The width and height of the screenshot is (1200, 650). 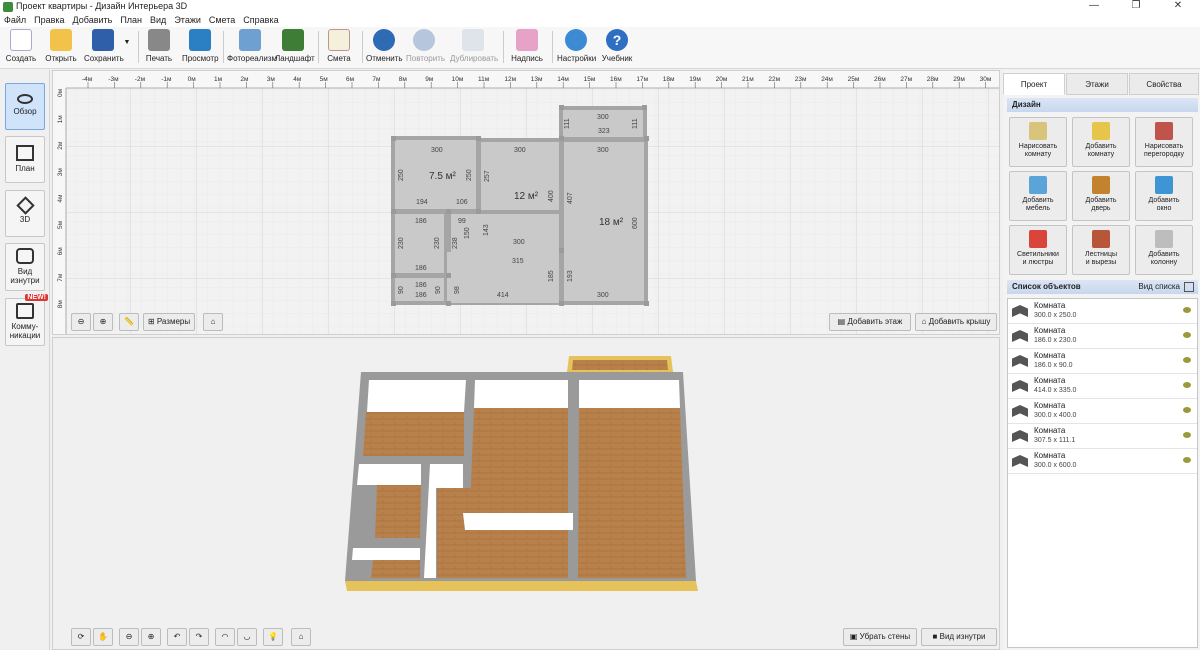 I want to click on open-button: Открыть, so click(x=61, y=48).